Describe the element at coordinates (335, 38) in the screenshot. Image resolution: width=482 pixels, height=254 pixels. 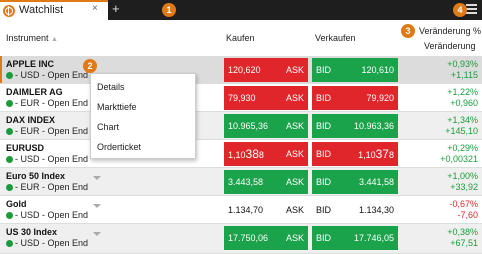
I see `column-header-sell: Verkaufen` at that location.